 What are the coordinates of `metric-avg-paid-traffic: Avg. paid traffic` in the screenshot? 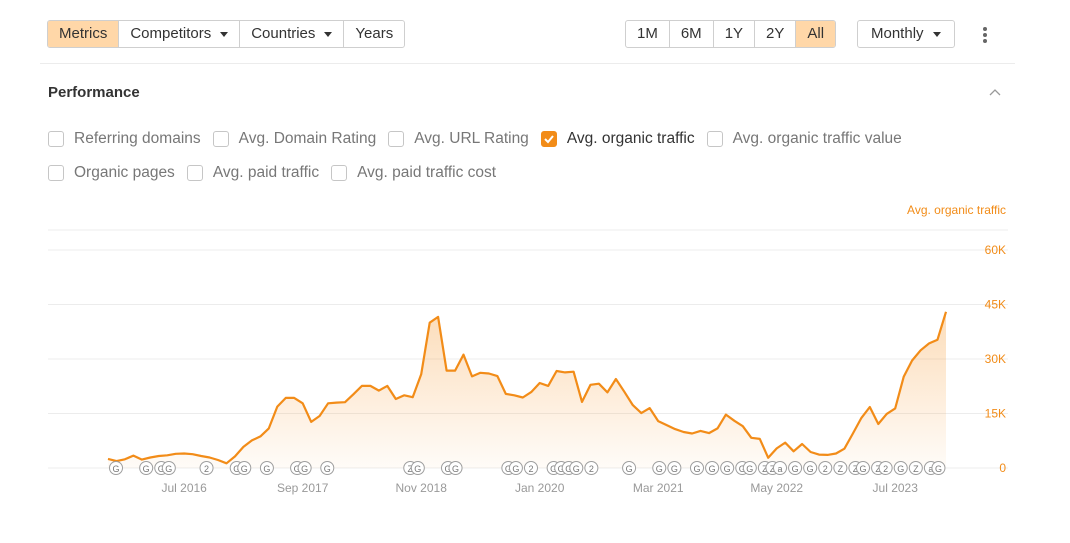 It's located at (253, 173).